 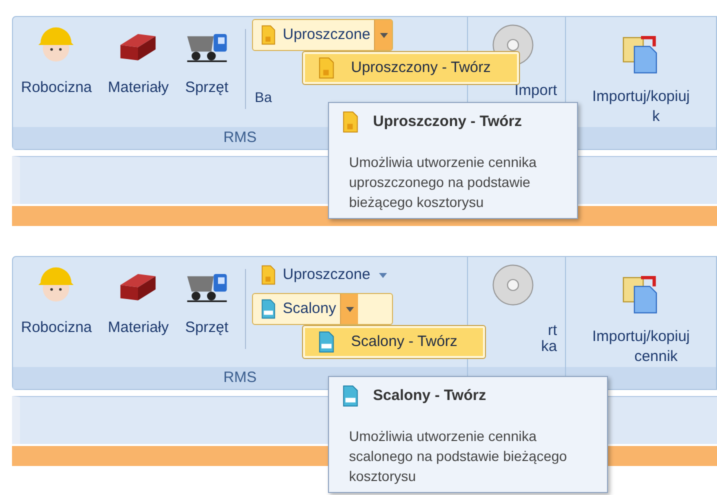 What do you see at coordinates (656, 357) in the screenshot?
I see `button-label: cennik` at bounding box center [656, 357].